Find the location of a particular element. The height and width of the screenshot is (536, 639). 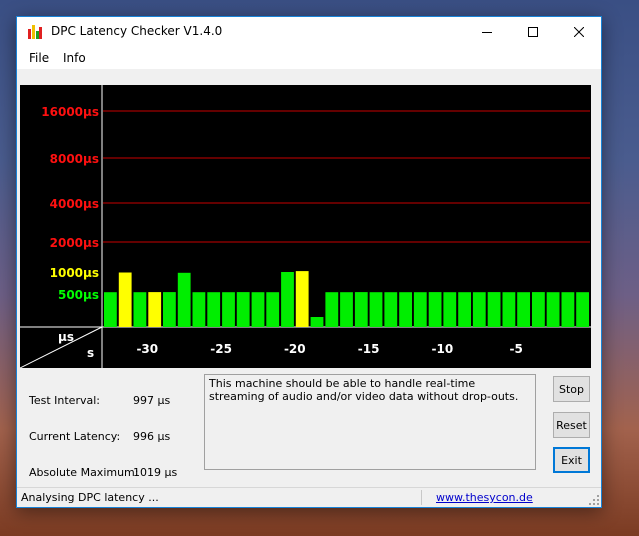

y-tick-label: 4000µs is located at coordinates (74, 204).